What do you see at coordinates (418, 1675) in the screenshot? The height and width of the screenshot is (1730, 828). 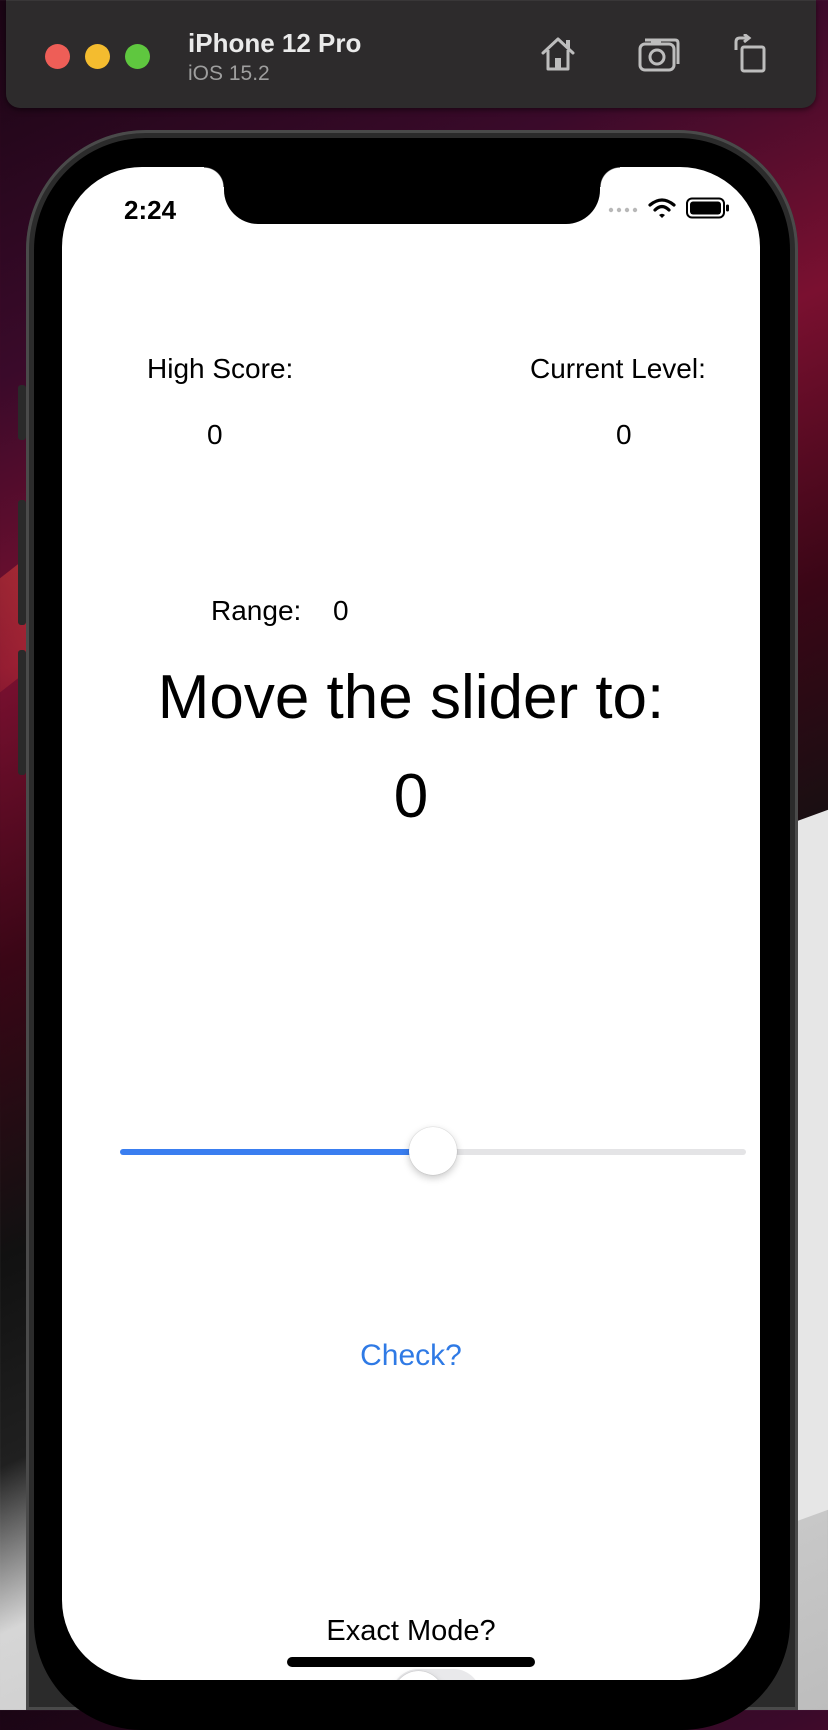 I see `toggle-knob` at bounding box center [418, 1675].